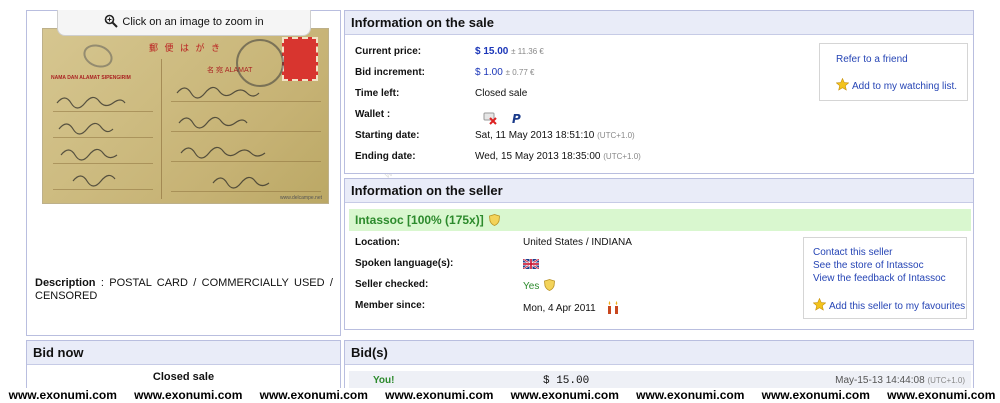 This screenshot has height=403, width=1000. Describe the element at coordinates (613, 307) in the screenshot. I see `candles-icon` at that location.